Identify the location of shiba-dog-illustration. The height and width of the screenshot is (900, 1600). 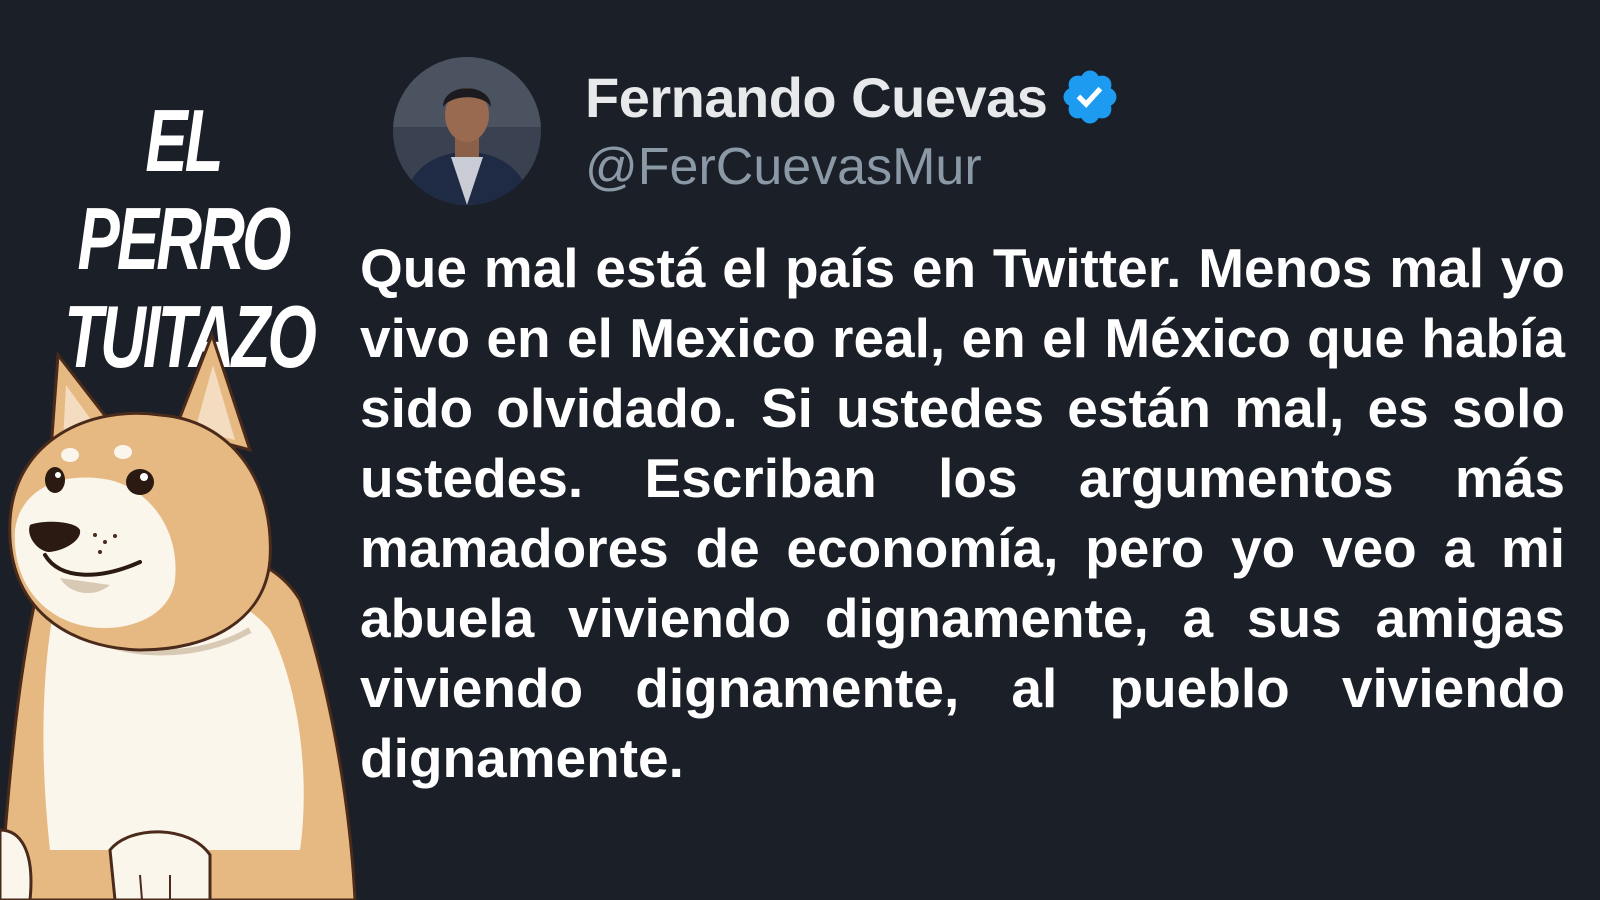
(178, 615).